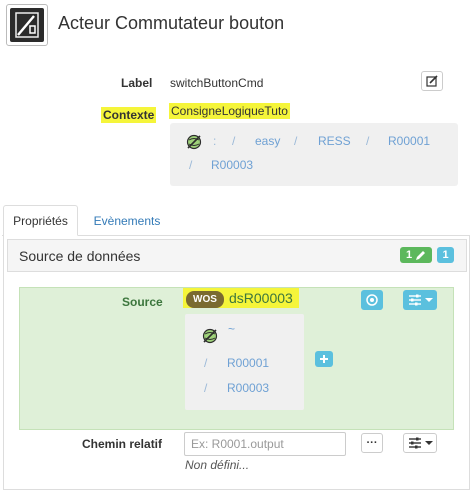 This screenshot has width=474, height=494. What do you see at coordinates (372, 443) in the screenshot?
I see `more-options-button: ···` at bounding box center [372, 443].